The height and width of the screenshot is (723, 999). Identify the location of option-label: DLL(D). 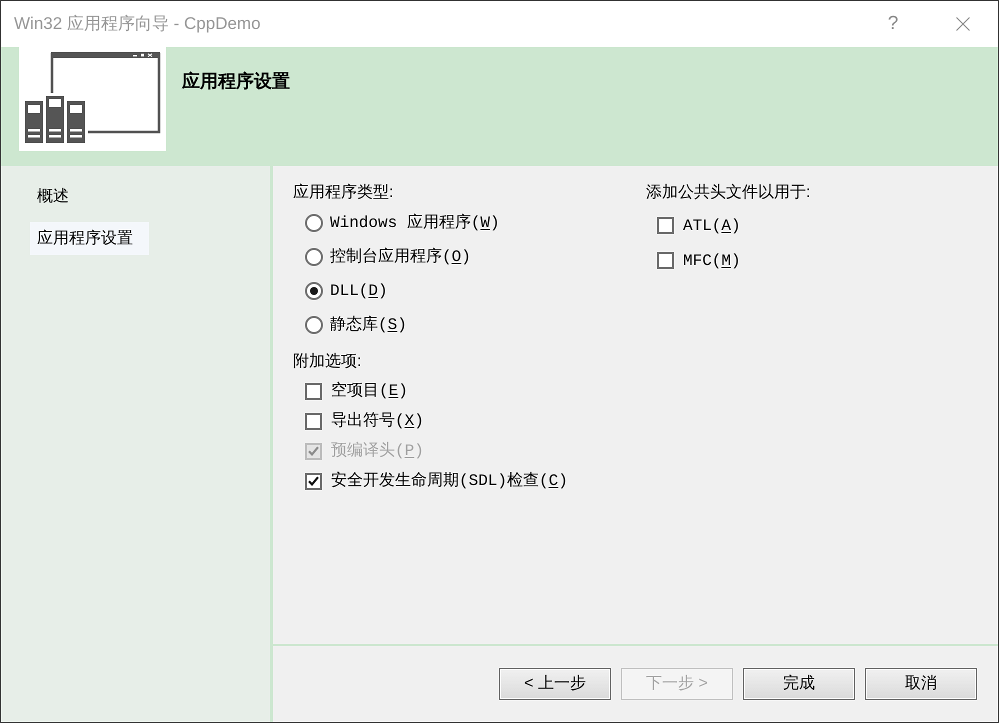
(359, 291).